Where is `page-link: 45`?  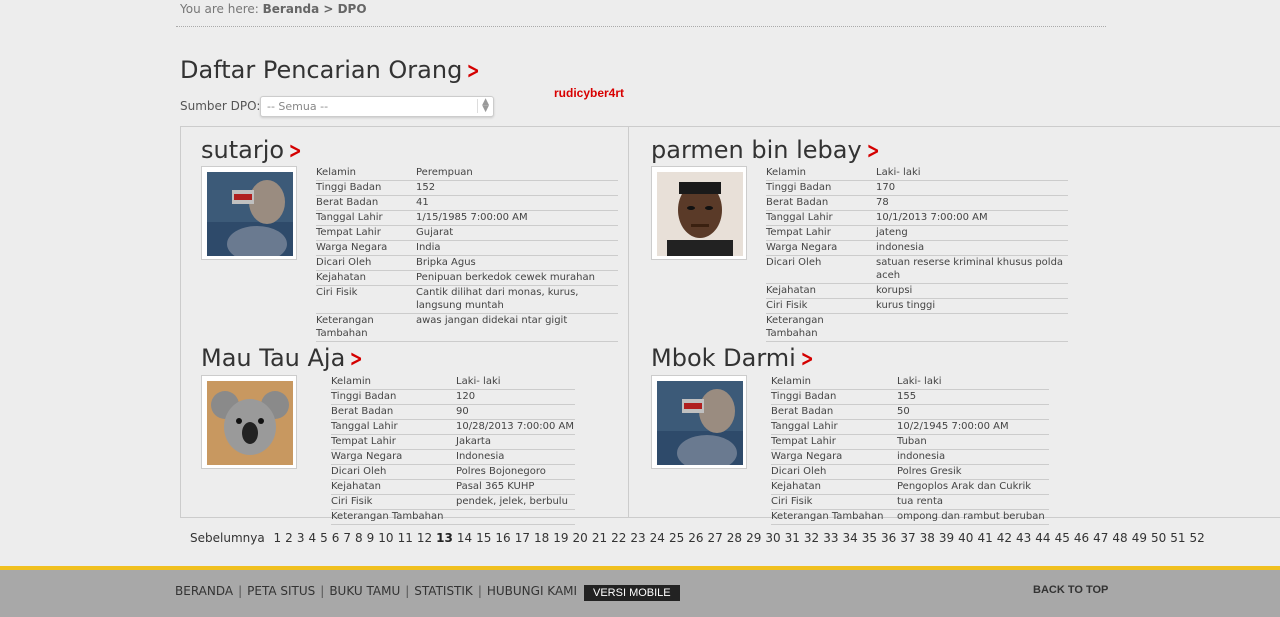 page-link: 45 is located at coordinates (1062, 538).